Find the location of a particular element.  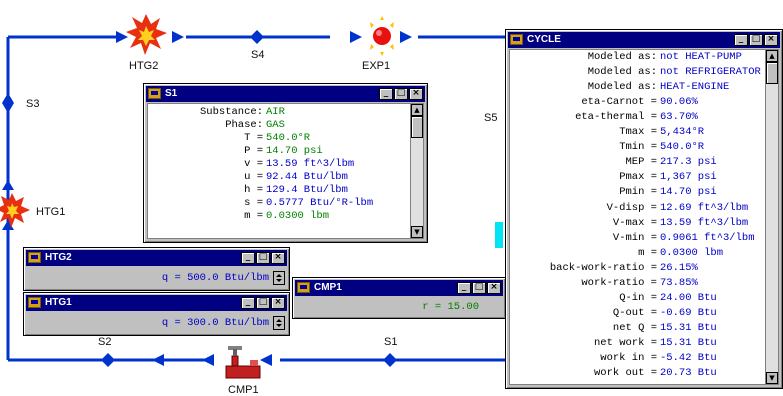

property-label: u = is located at coordinates (253, 177).